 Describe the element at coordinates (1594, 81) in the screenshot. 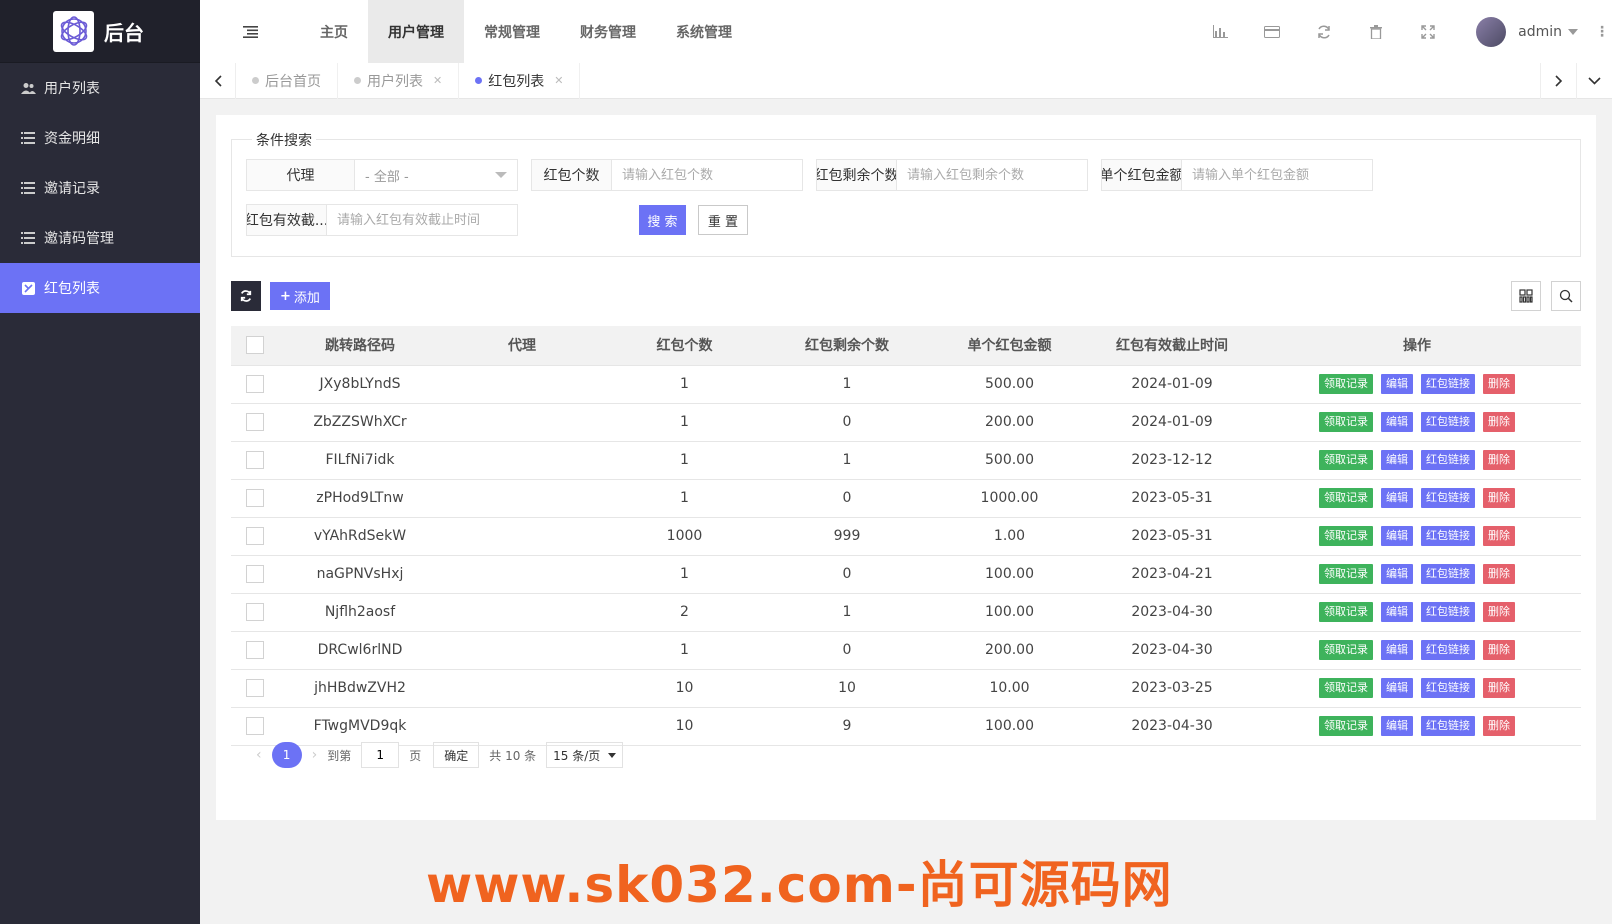

I see `tabs-dropdown-icon` at that location.